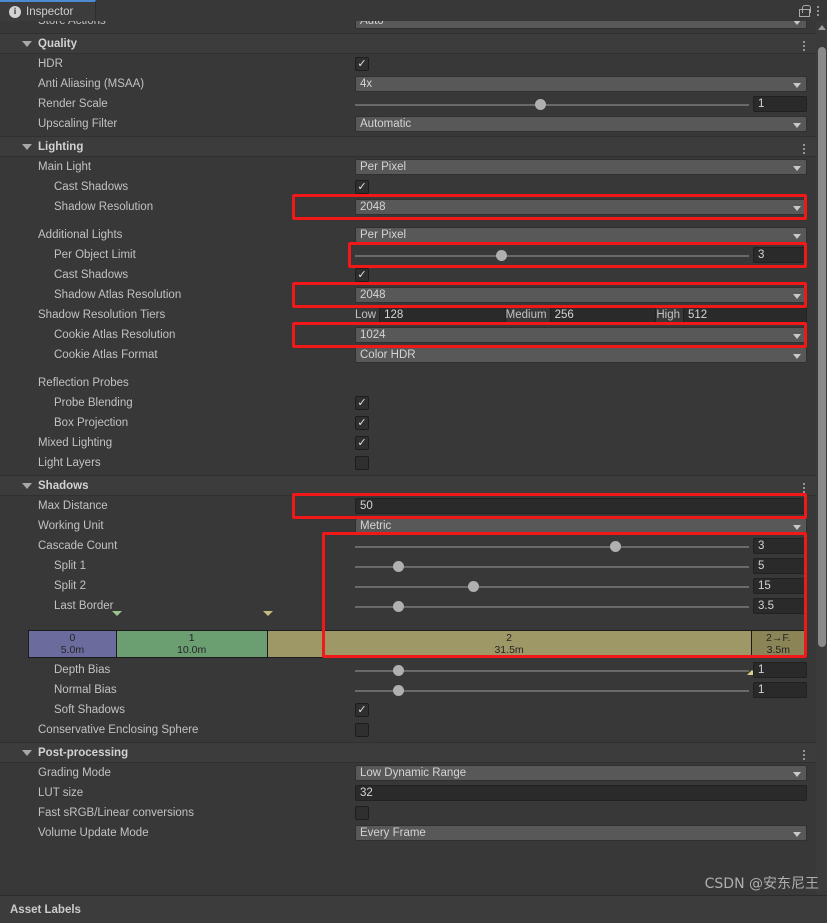  I want to click on box-projection-checkbox: ✓, so click(362, 423).